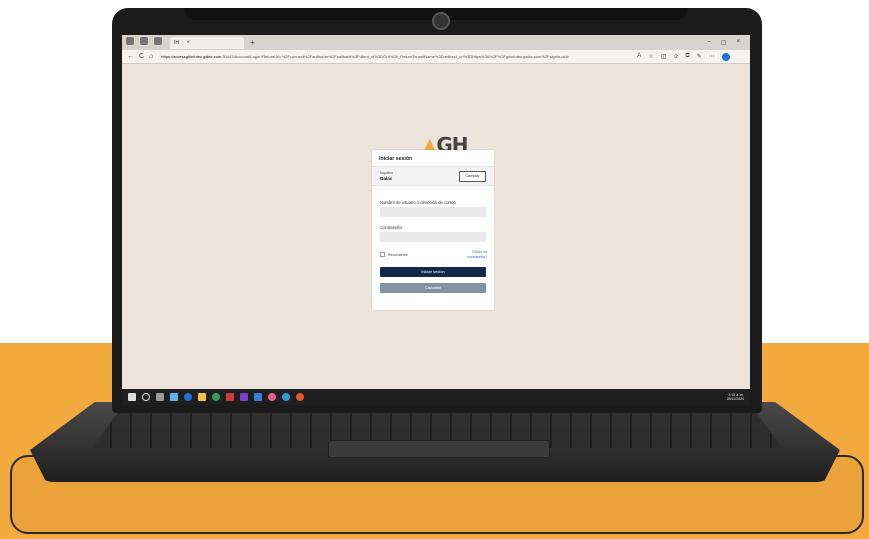  I want to click on workspaces-icon, so click(144, 41).